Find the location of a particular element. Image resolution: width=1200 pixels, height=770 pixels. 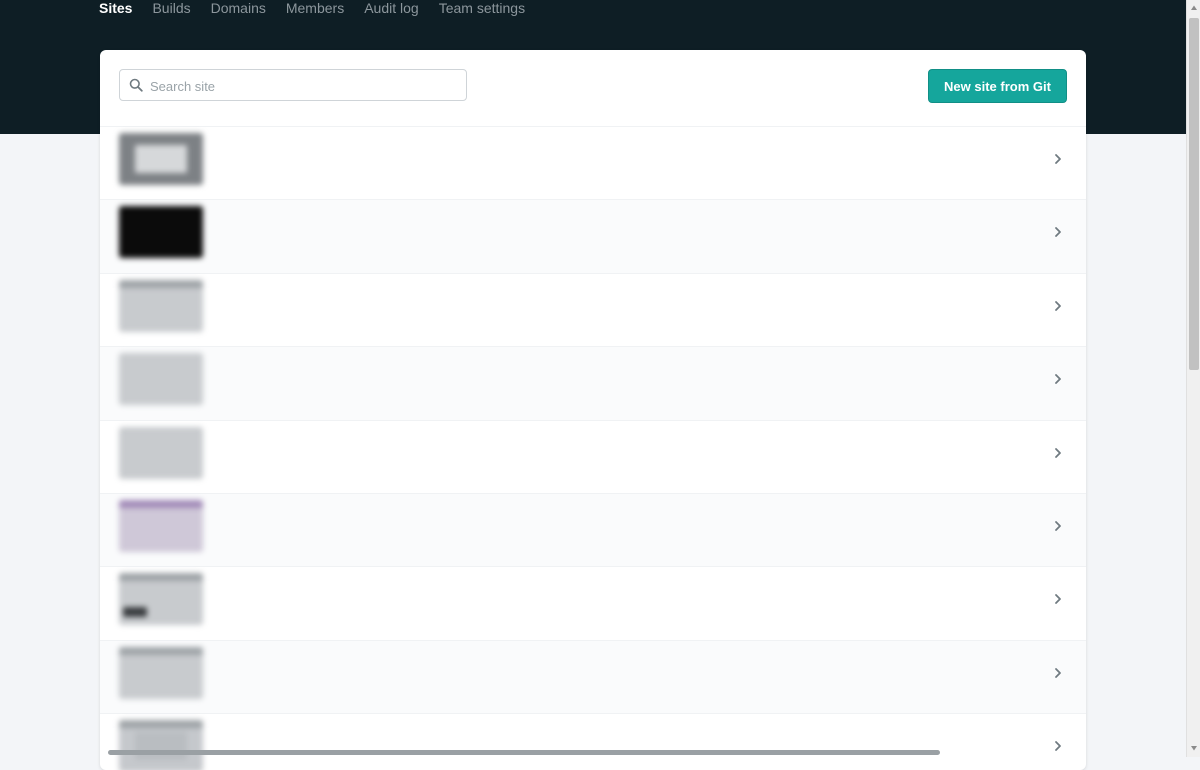

search-icon is located at coordinates (136, 85).